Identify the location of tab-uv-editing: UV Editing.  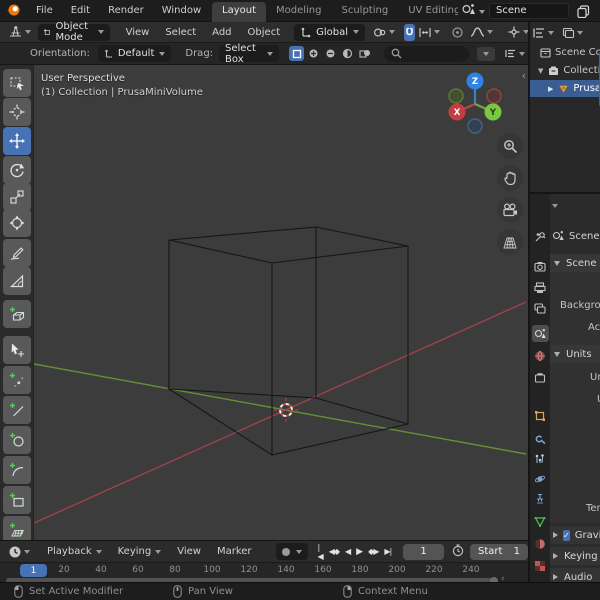
(428, 12).